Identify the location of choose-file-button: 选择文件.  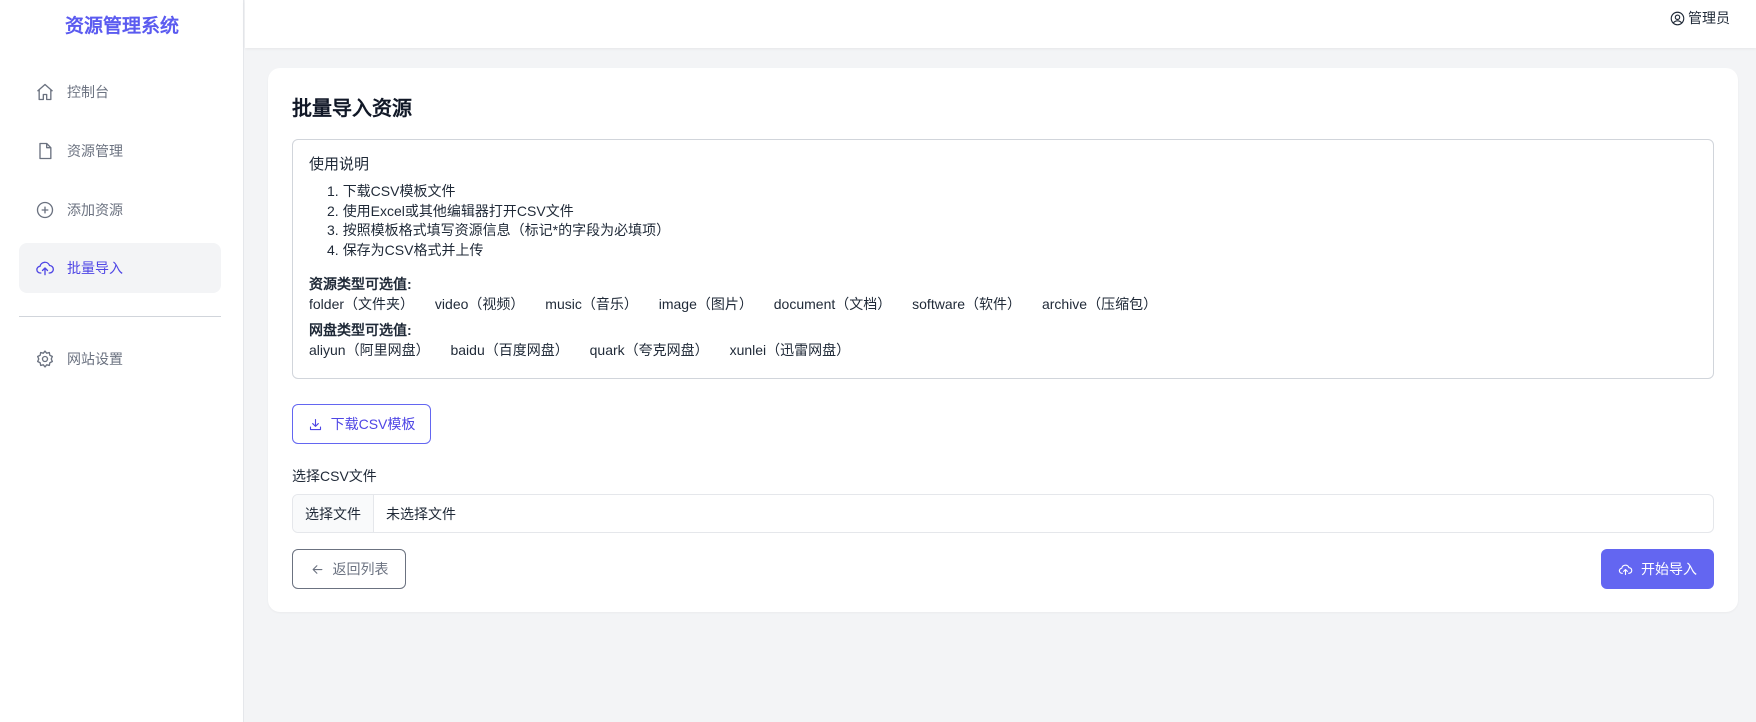
(333, 513).